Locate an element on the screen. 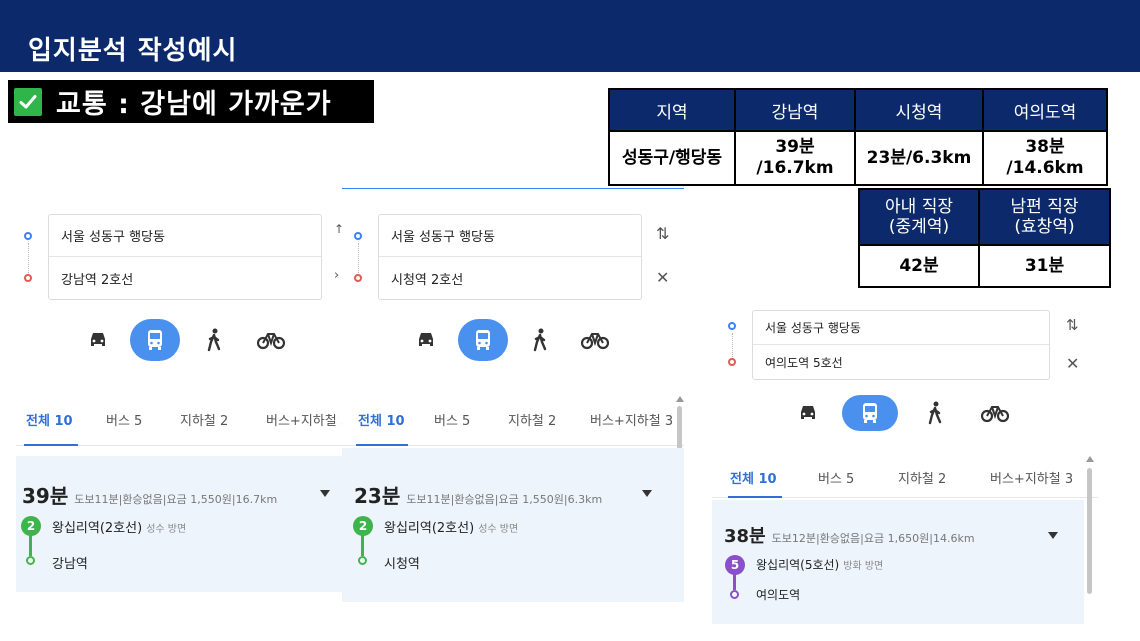 This screenshot has height=641, width=1140. route-walk: 도보12분 is located at coordinates (793, 538).